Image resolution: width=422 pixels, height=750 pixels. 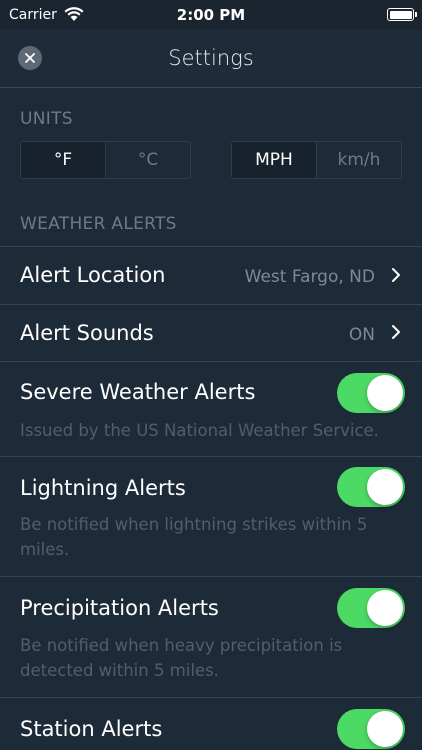 What do you see at coordinates (63, 160) in the screenshot?
I see `unit-fahrenheit-option: °F` at bounding box center [63, 160].